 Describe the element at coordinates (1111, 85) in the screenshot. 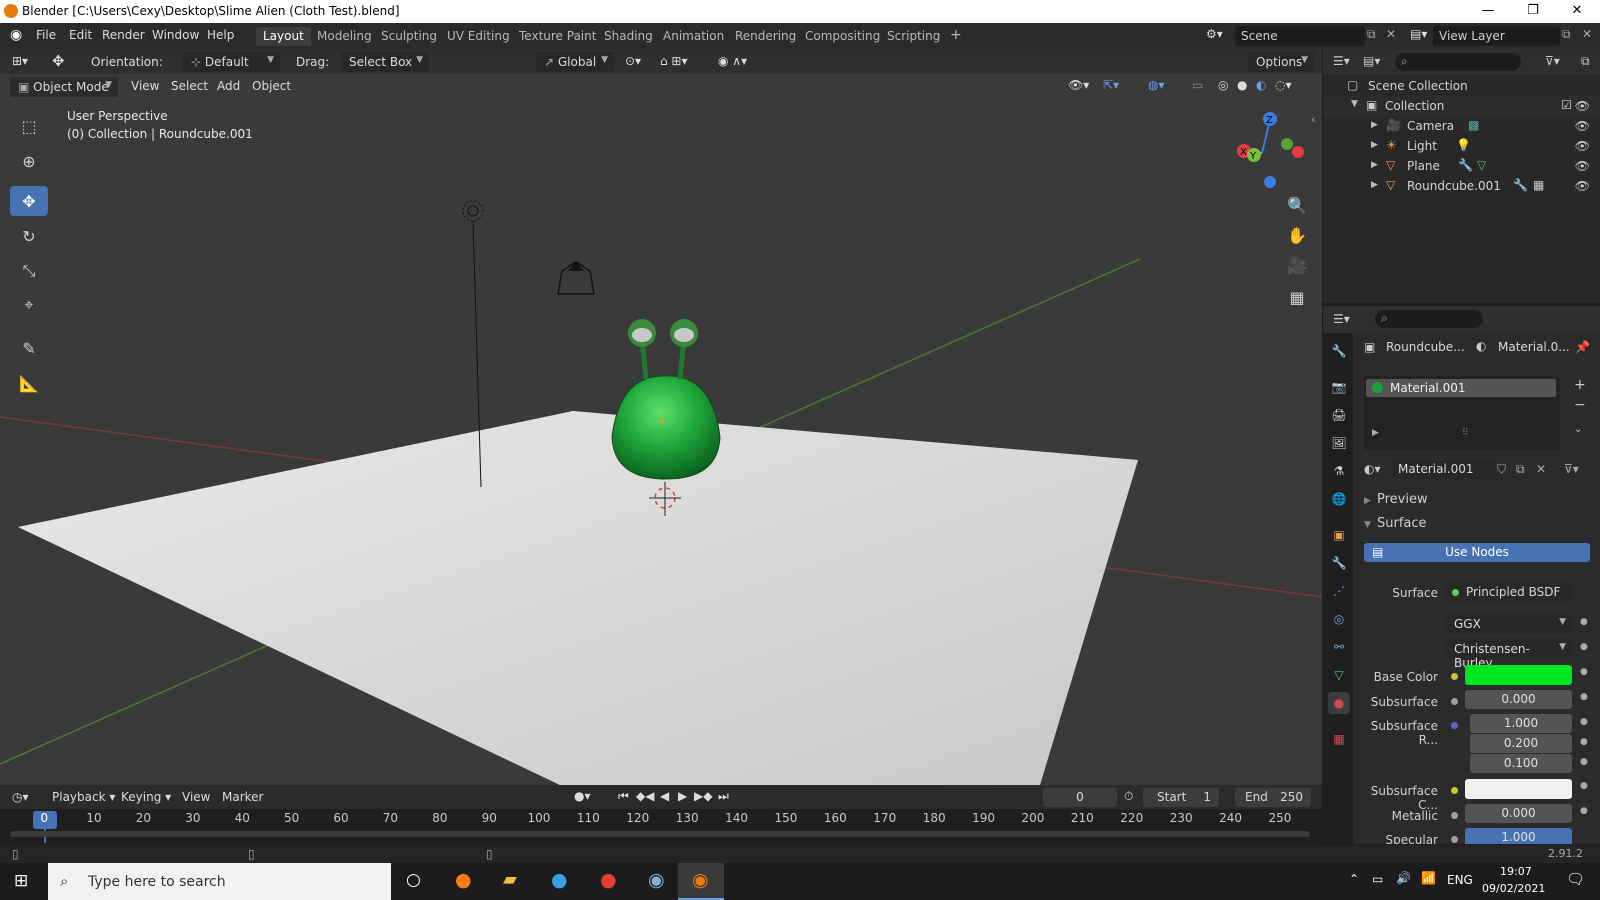

I see `gizmo-icon: ⇱▾` at that location.